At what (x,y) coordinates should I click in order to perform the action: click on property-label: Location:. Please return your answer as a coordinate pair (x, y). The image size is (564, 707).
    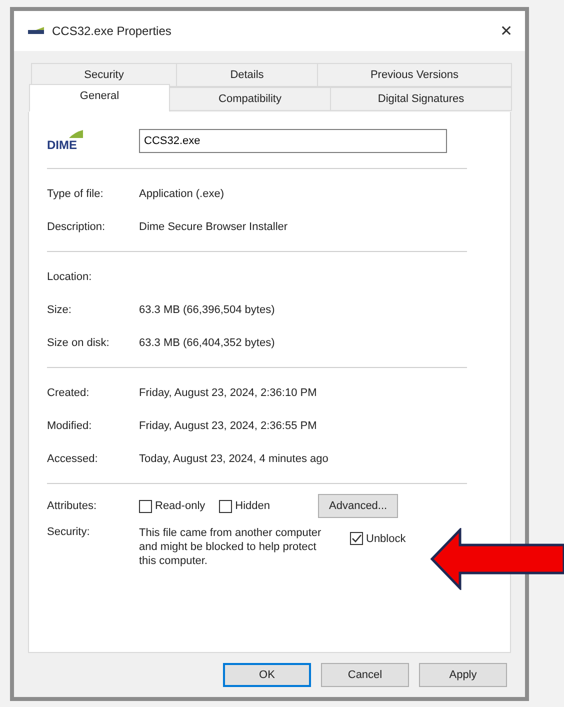
    Looking at the image, I should click on (70, 276).